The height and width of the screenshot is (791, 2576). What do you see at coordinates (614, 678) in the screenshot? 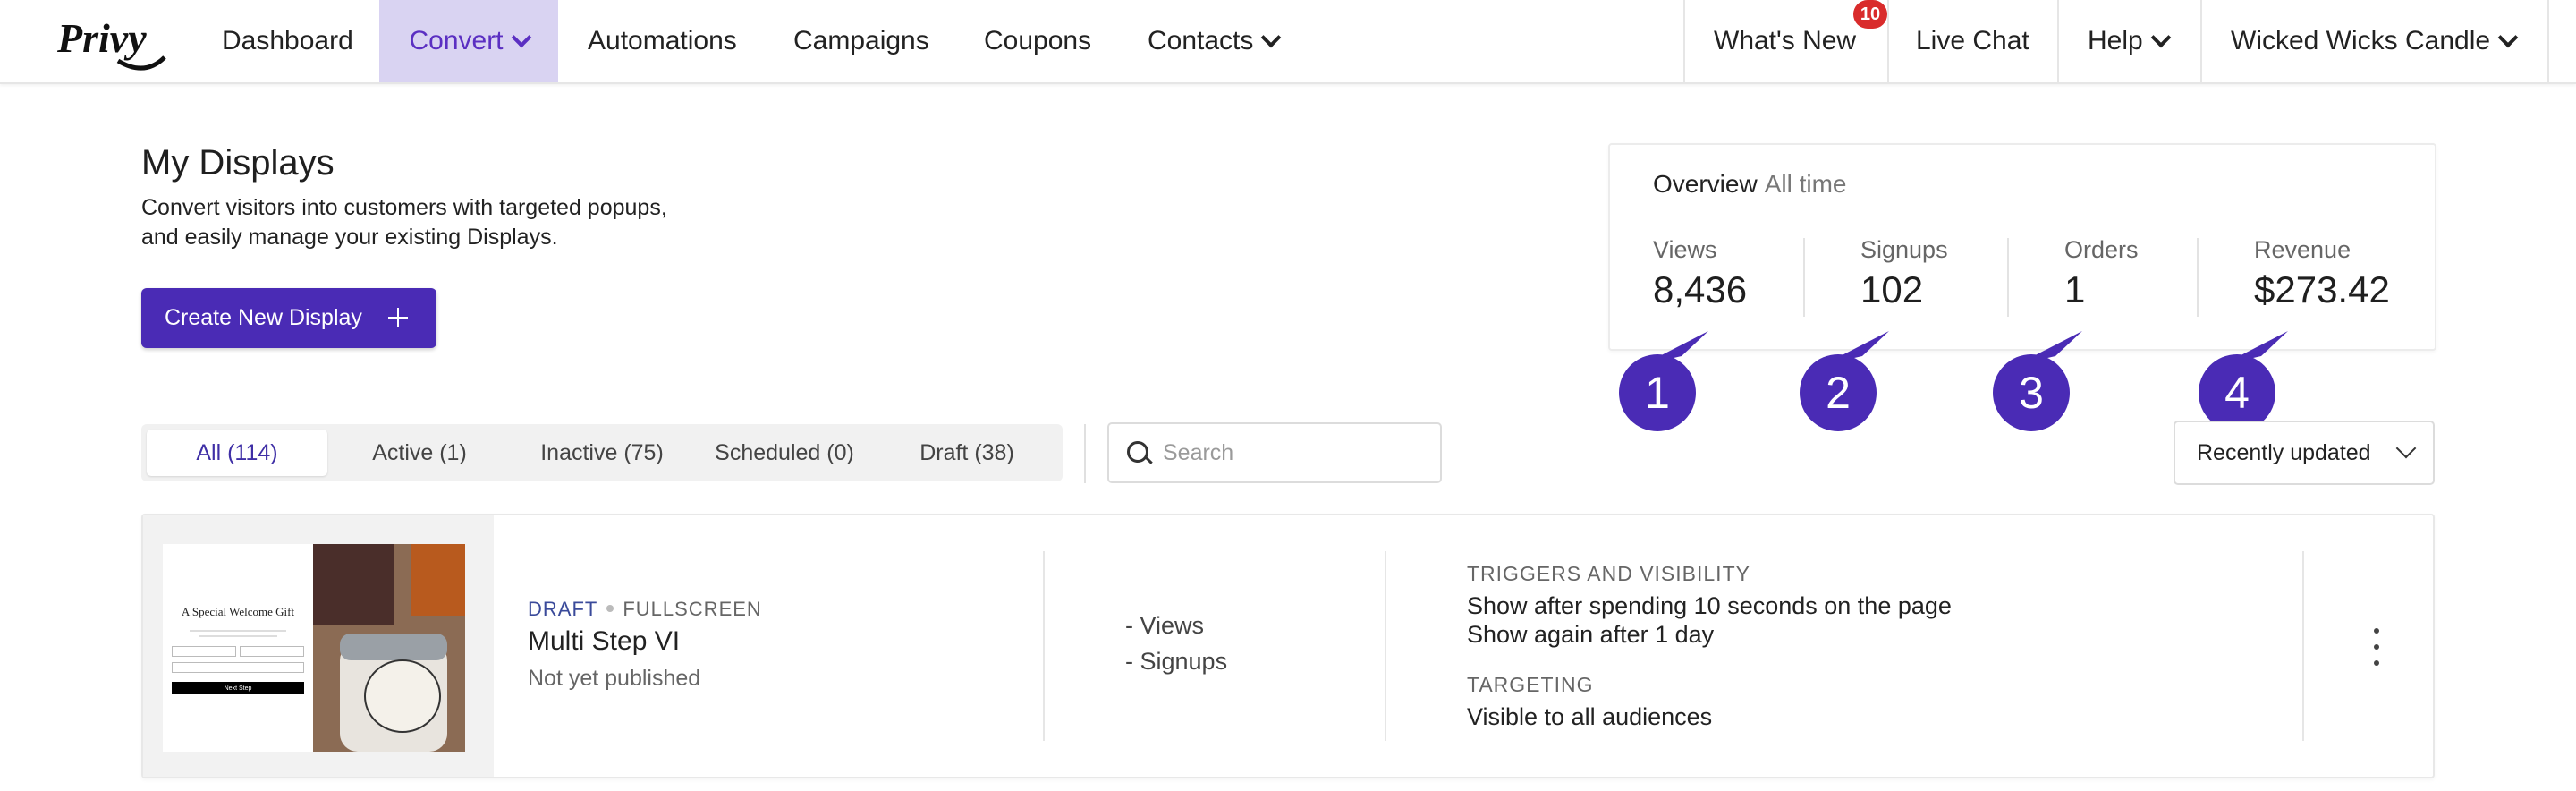
I see `display-publish-state: Not yet published` at bounding box center [614, 678].